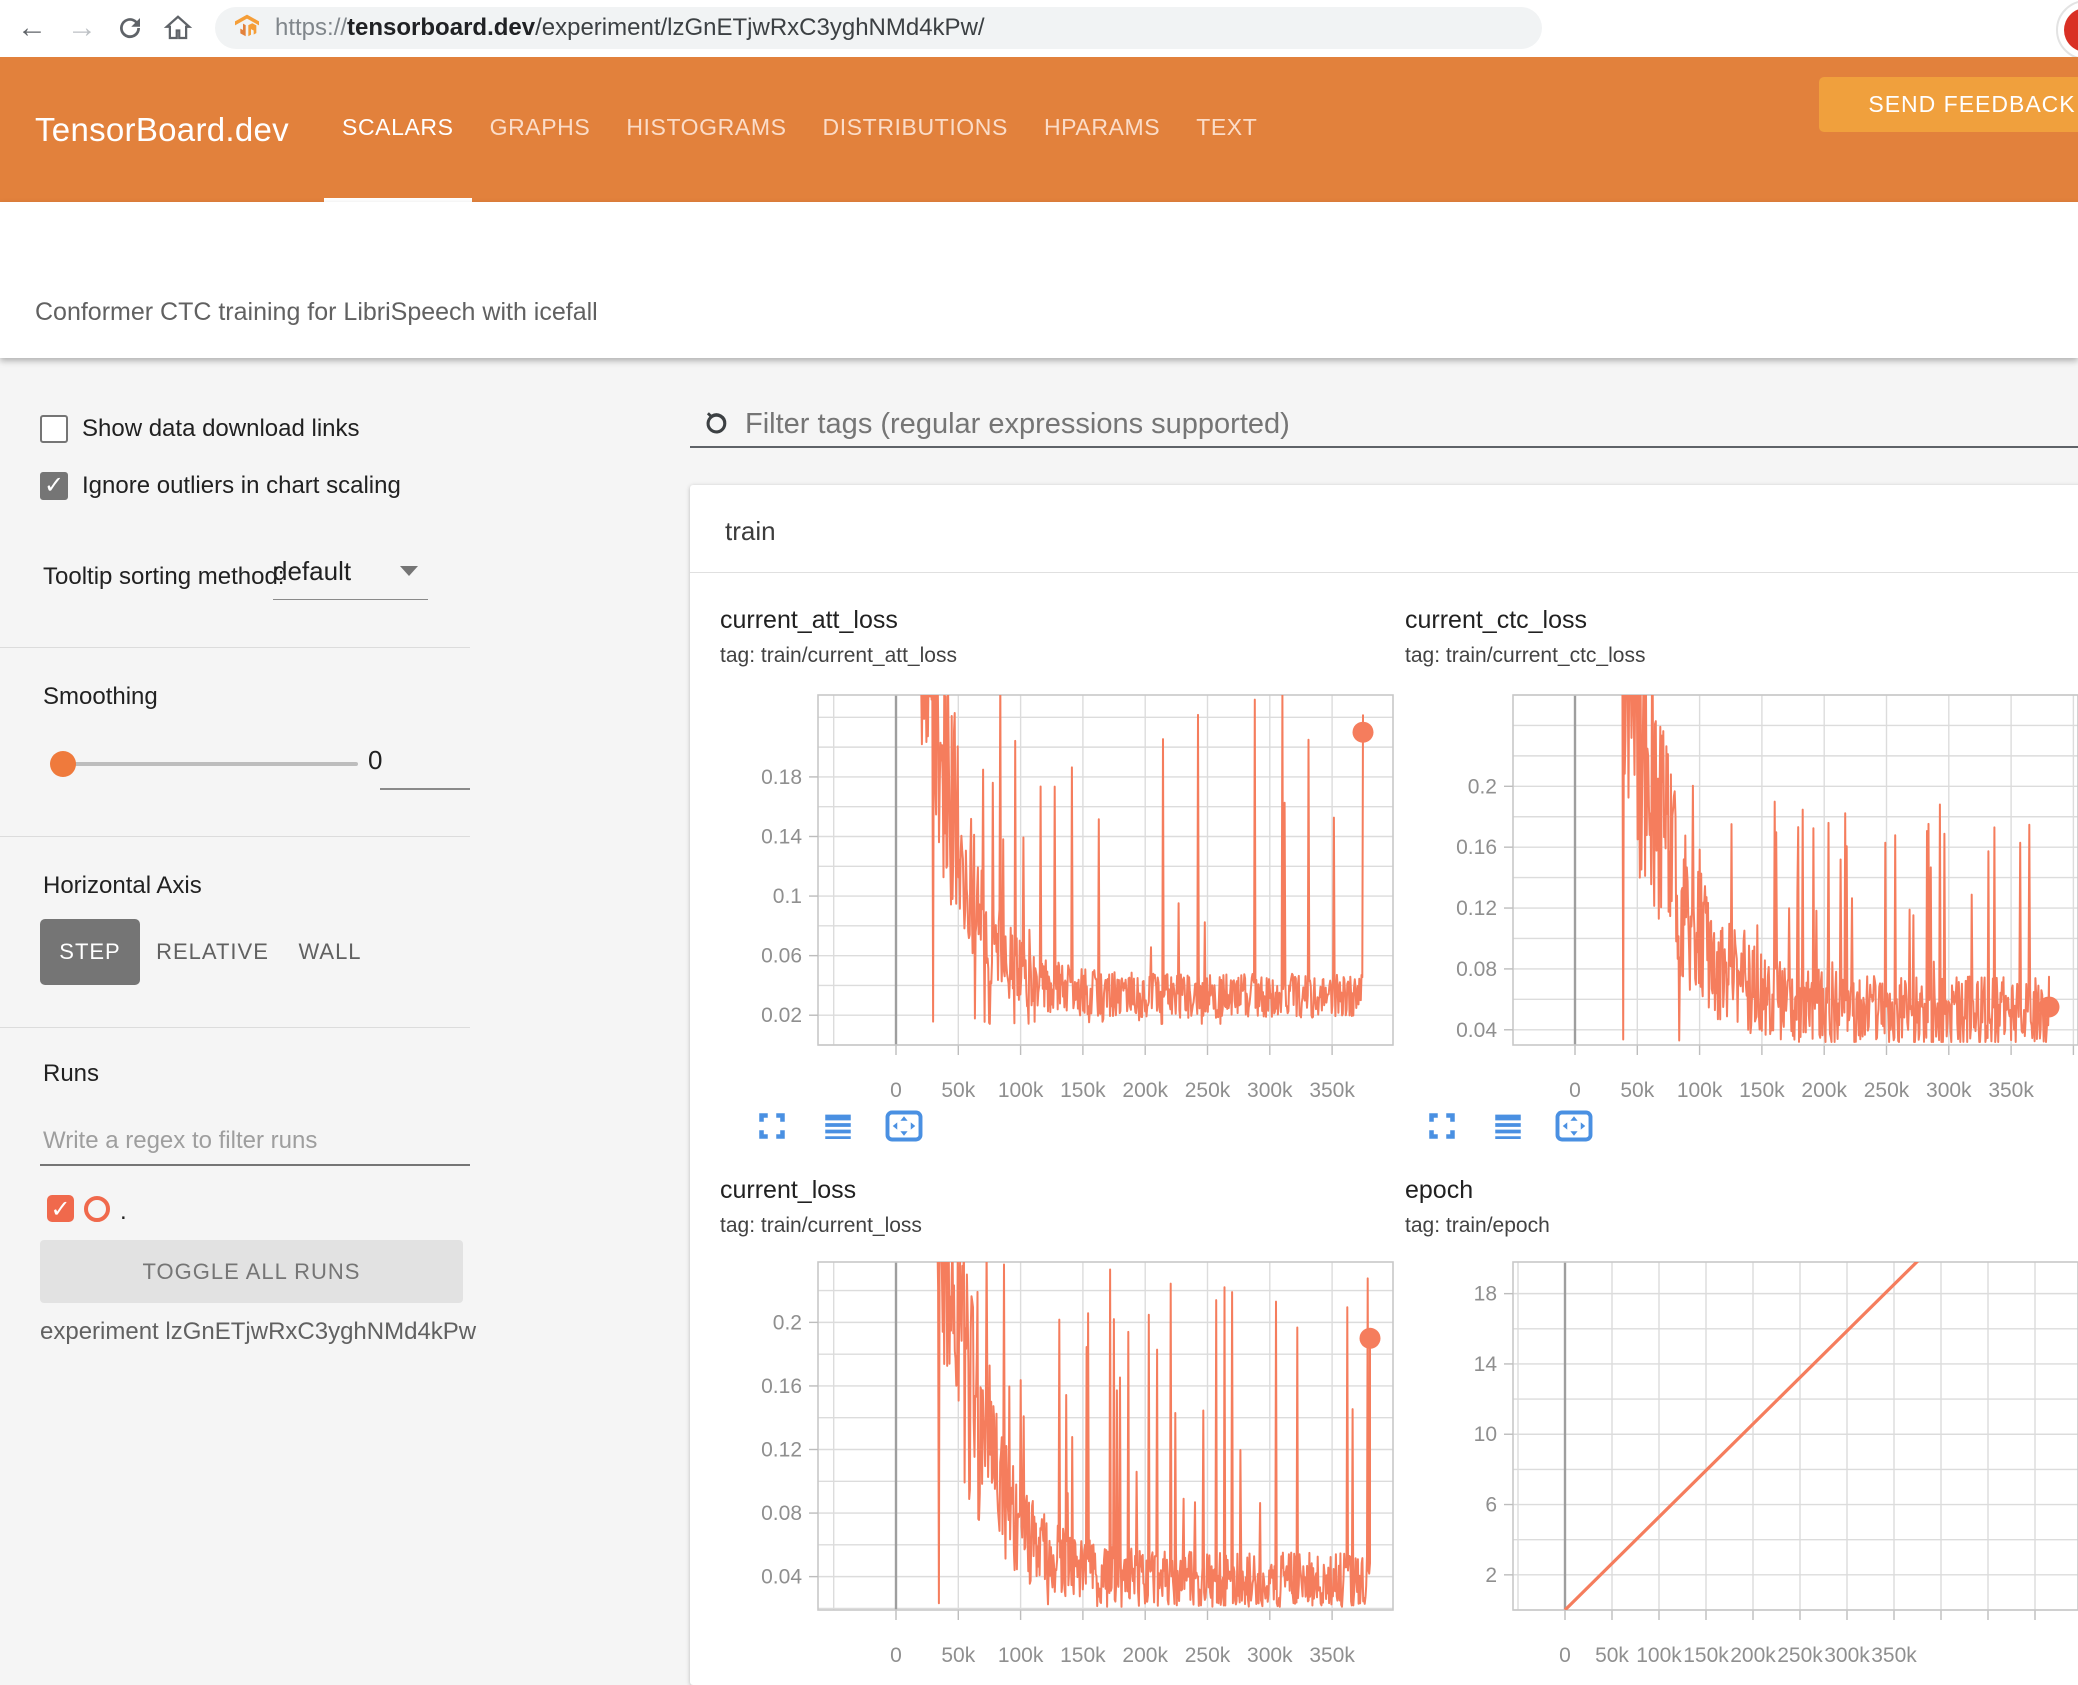 This screenshot has height=1685, width=2078. Describe the element at coordinates (1384, 447) in the screenshot. I see `filter-tags-underline` at that location.